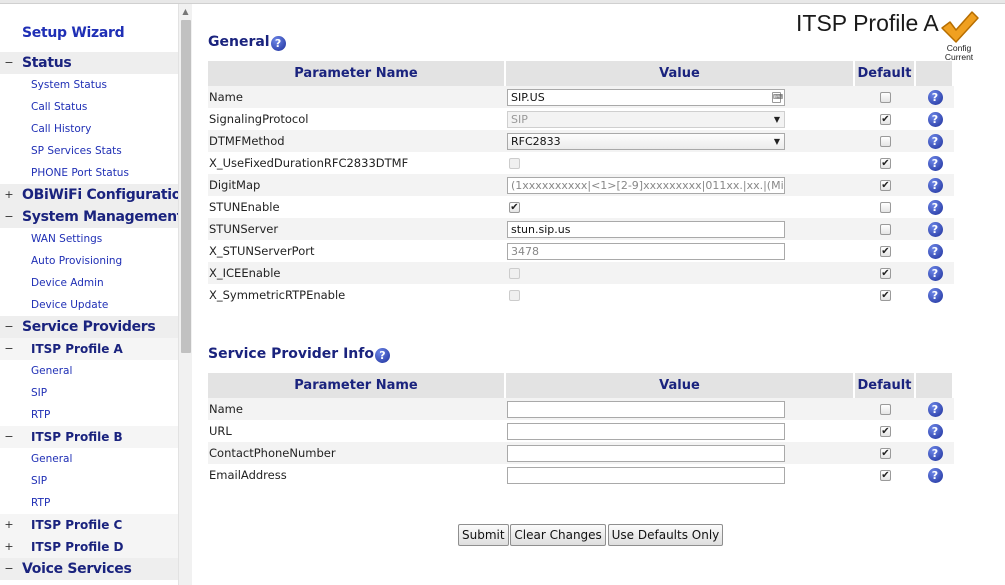 The height and width of the screenshot is (585, 1005). Describe the element at coordinates (186, 186) in the screenshot. I see `scrollbar-thumb` at that location.